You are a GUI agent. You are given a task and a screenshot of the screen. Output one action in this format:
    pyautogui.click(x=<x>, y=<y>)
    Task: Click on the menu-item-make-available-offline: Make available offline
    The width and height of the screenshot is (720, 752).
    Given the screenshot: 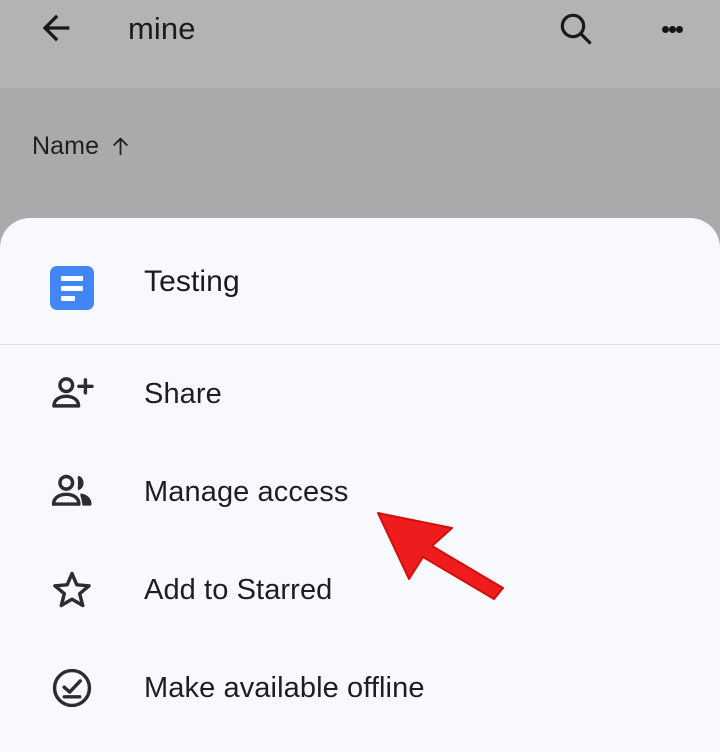 What is the action you would take?
    pyautogui.click(x=360, y=688)
    